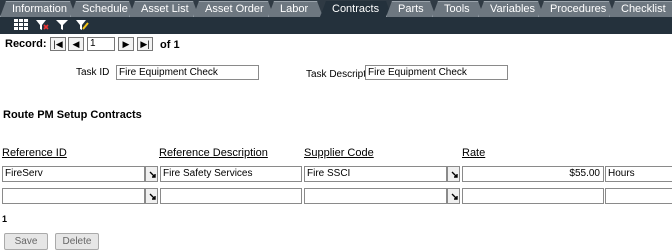  I want to click on tab-schedule: Schedule, so click(102, 9).